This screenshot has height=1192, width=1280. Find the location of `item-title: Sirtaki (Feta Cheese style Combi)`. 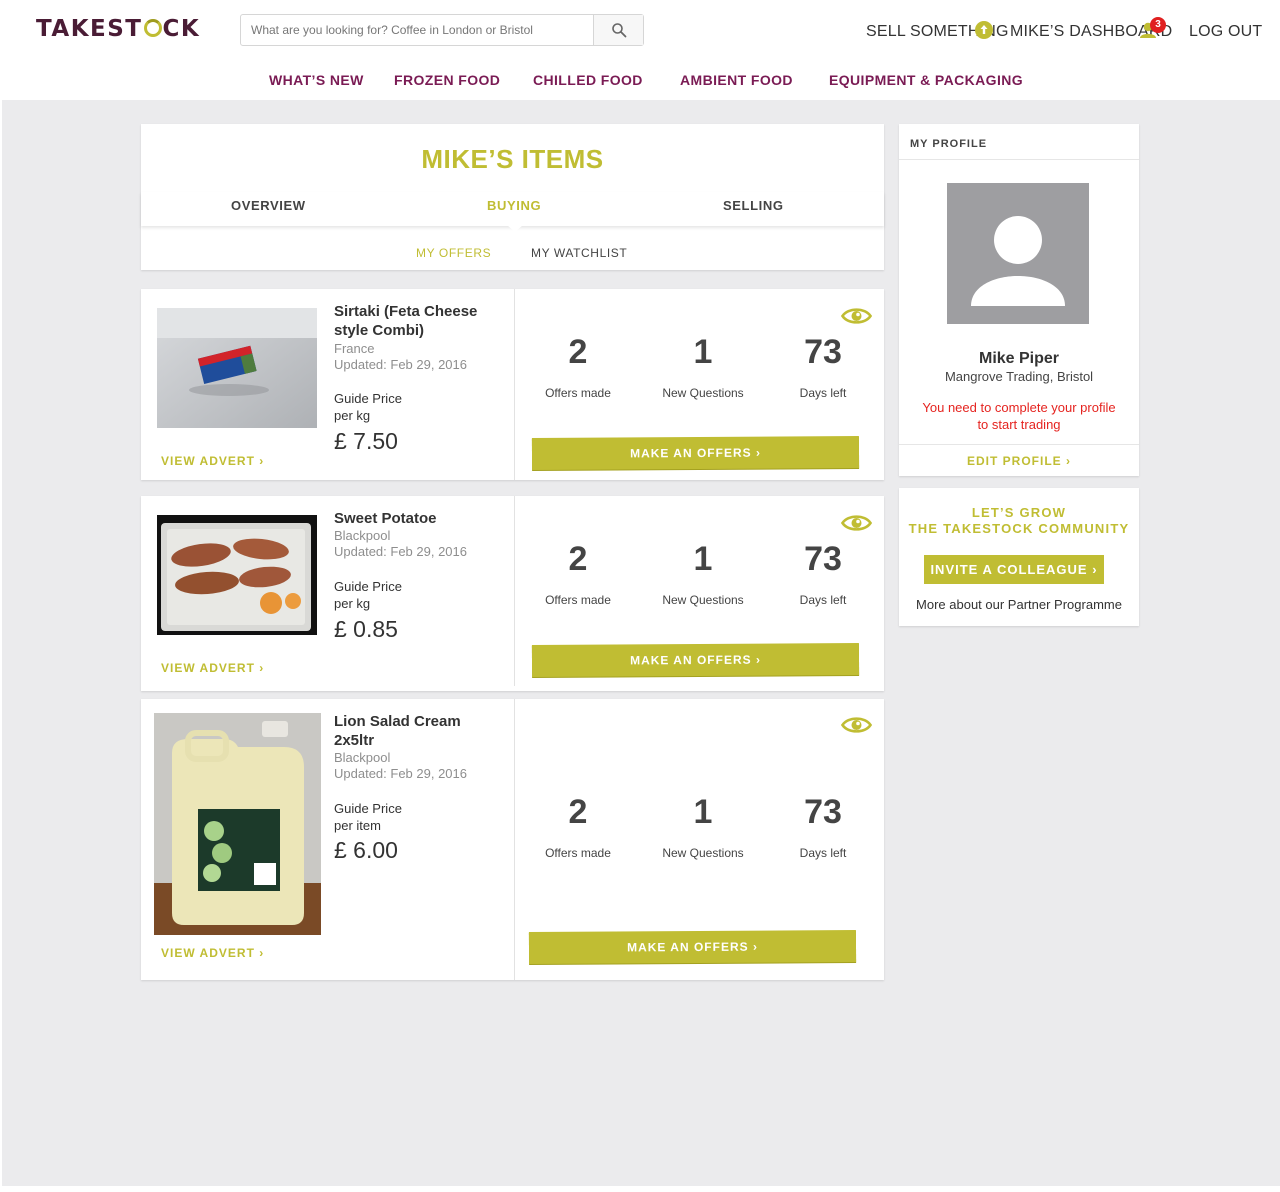

item-title: Sirtaki (Feta Cheese style Combi) is located at coordinates (419, 321).